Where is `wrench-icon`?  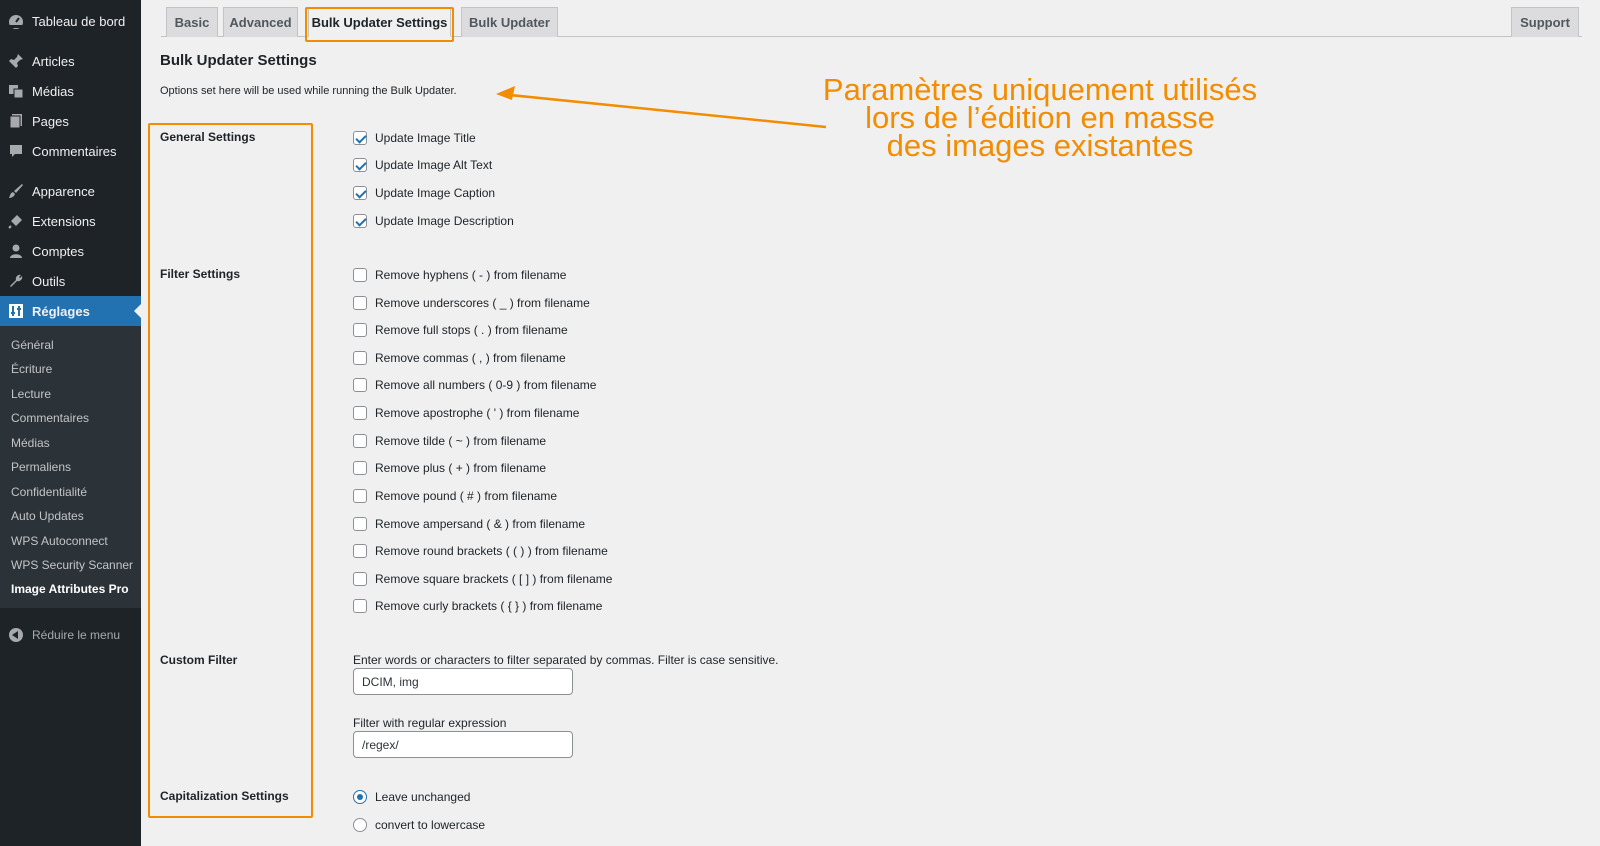
wrench-icon is located at coordinates (16, 281).